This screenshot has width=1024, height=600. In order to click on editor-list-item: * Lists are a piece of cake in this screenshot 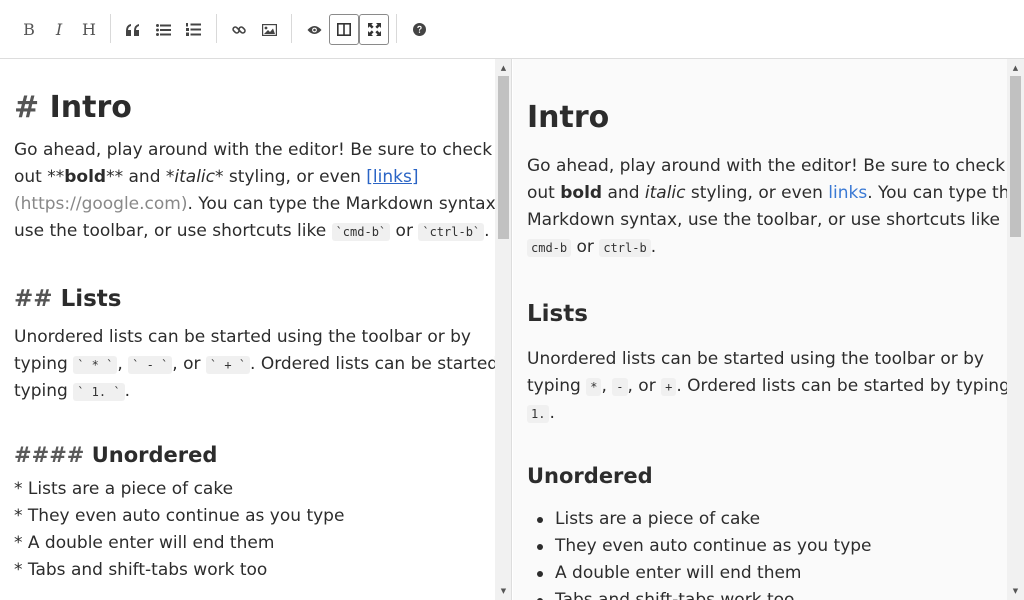, I will do `click(124, 489)`.